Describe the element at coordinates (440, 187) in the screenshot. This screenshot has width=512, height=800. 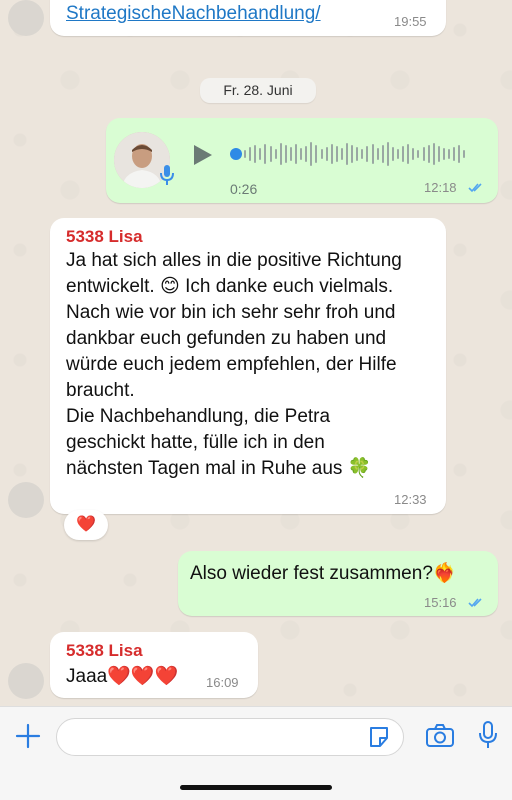
I see `message-time: 12:18` at that location.